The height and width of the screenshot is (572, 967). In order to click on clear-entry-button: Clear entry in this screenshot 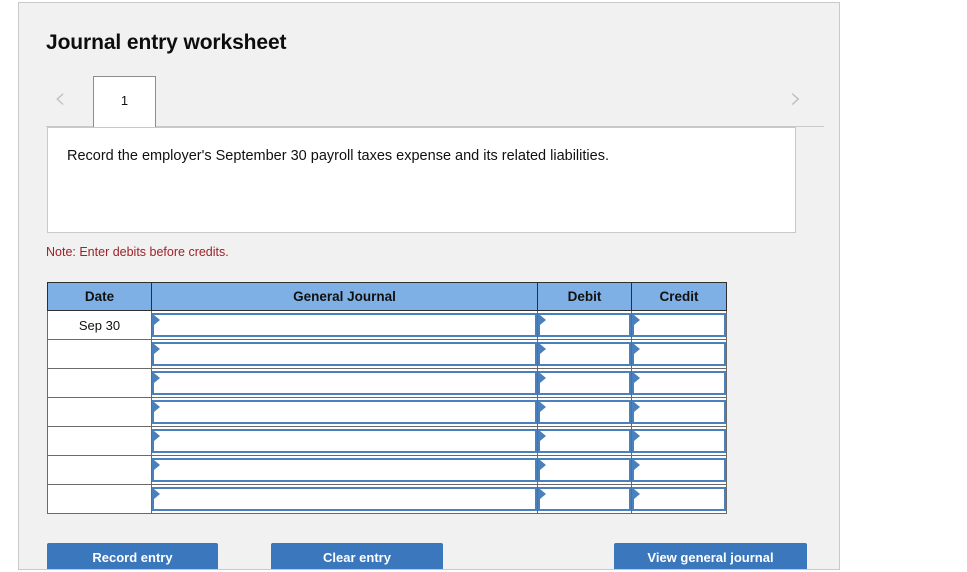, I will do `click(357, 556)`.